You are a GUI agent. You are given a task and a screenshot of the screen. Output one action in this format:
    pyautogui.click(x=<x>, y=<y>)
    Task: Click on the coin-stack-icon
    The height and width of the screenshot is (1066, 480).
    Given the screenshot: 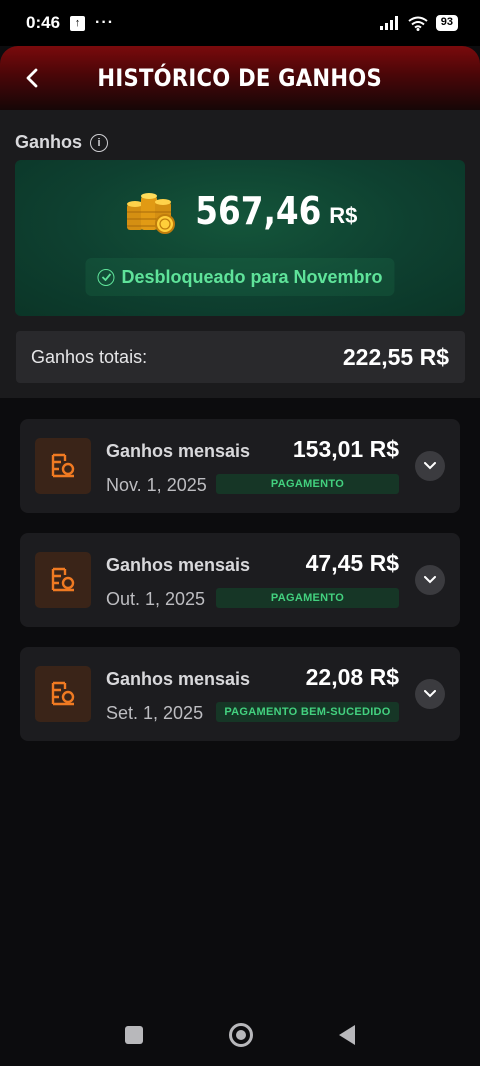 What is the action you would take?
    pyautogui.click(x=150, y=213)
    